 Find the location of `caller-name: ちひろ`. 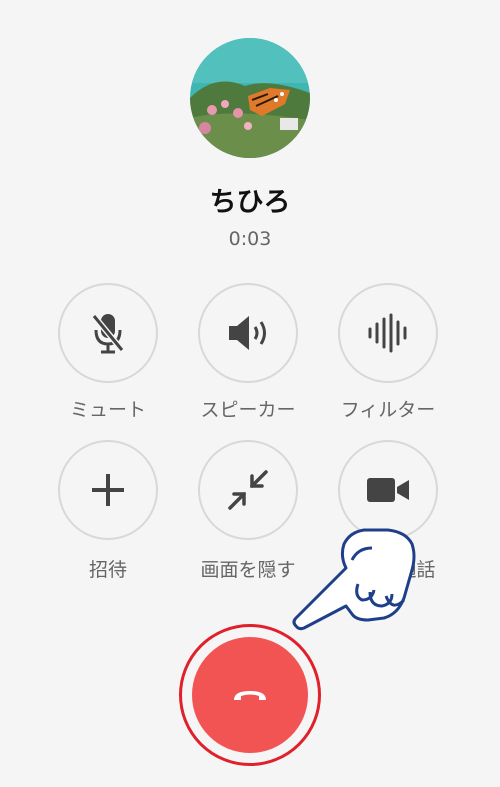

caller-name: ちひろ is located at coordinates (250, 202).